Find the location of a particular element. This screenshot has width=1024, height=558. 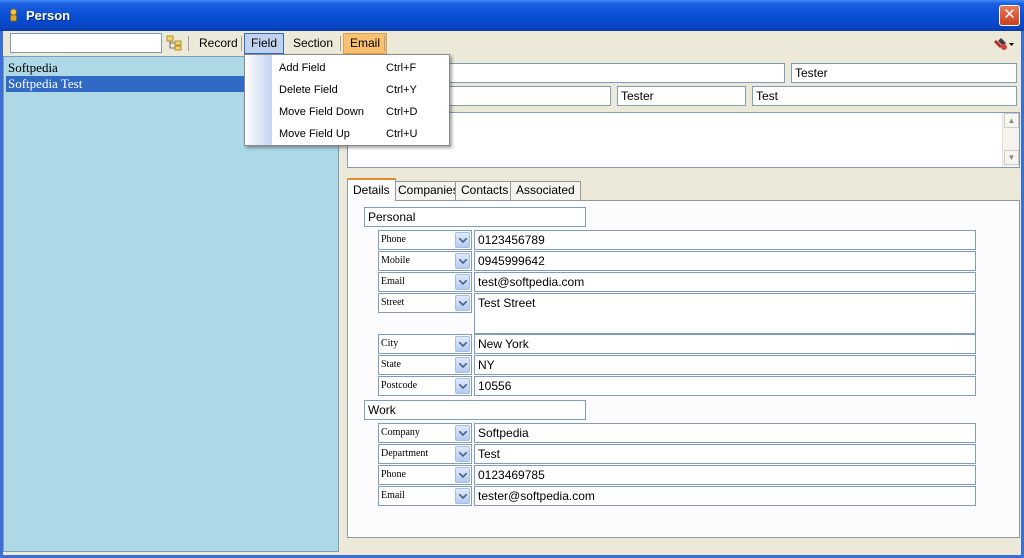

field-type-label: Street is located at coordinates (393, 302).